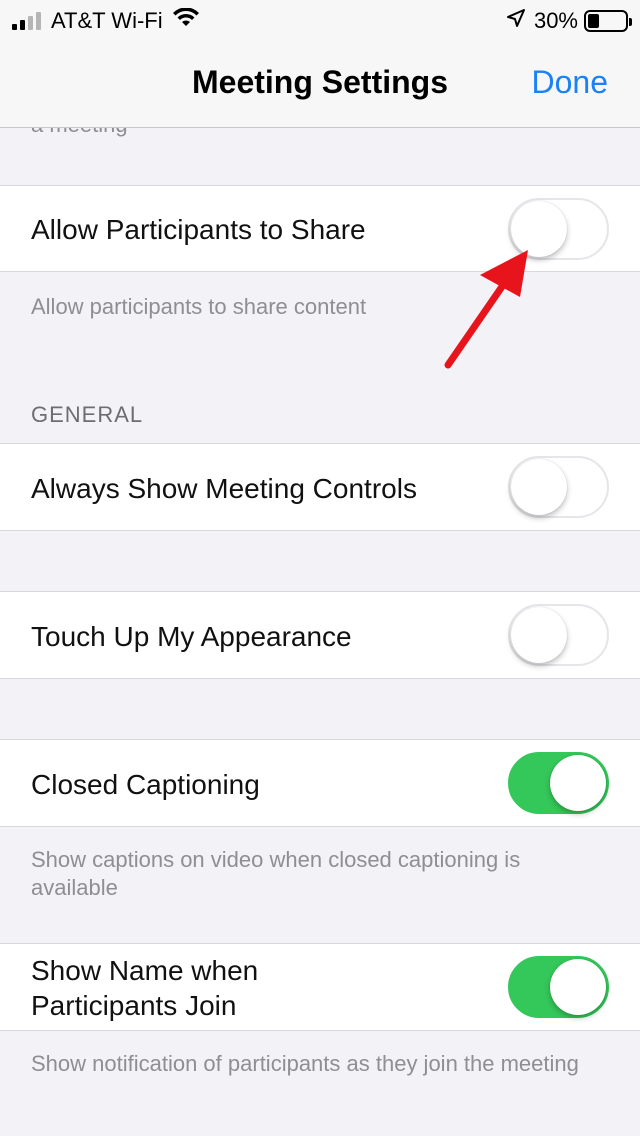 This screenshot has height=1136, width=640. What do you see at coordinates (630, 22) in the screenshot?
I see `battery-cap` at bounding box center [630, 22].